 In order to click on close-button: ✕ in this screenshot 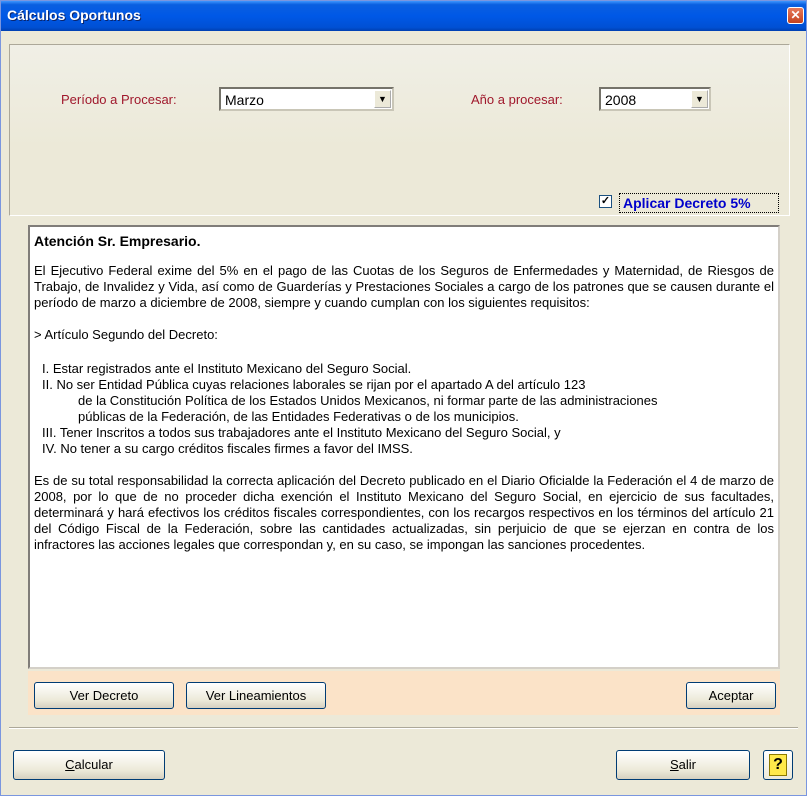, I will do `click(795, 15)`.